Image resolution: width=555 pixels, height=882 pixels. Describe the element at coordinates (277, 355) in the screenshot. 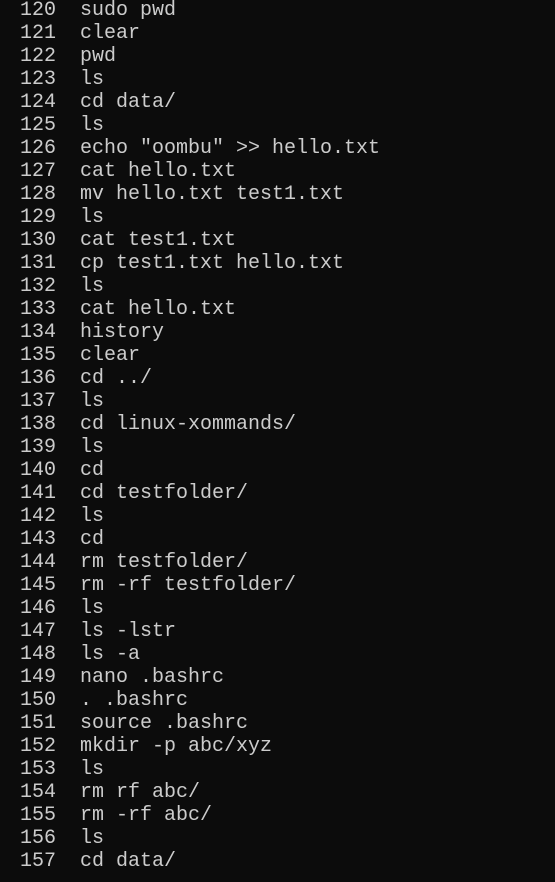

I see `history-line: 135 clear` at that location.